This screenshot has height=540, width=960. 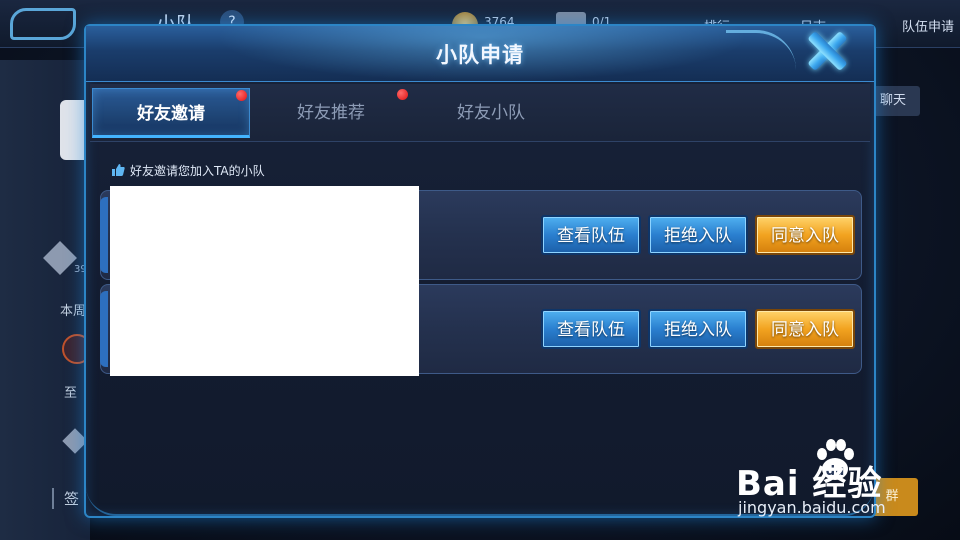 I want to click on thumbs-up-icon, so click(x=118, y=170).